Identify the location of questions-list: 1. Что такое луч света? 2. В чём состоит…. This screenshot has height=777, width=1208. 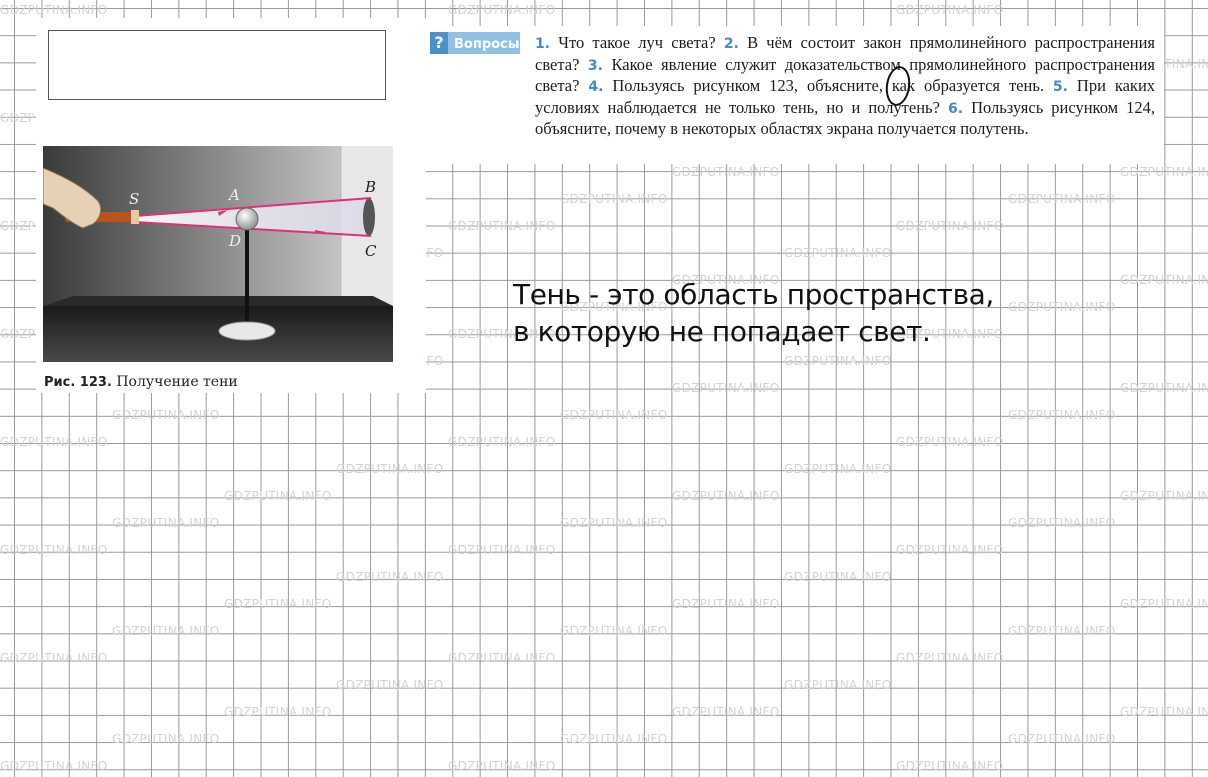
(845, 86).